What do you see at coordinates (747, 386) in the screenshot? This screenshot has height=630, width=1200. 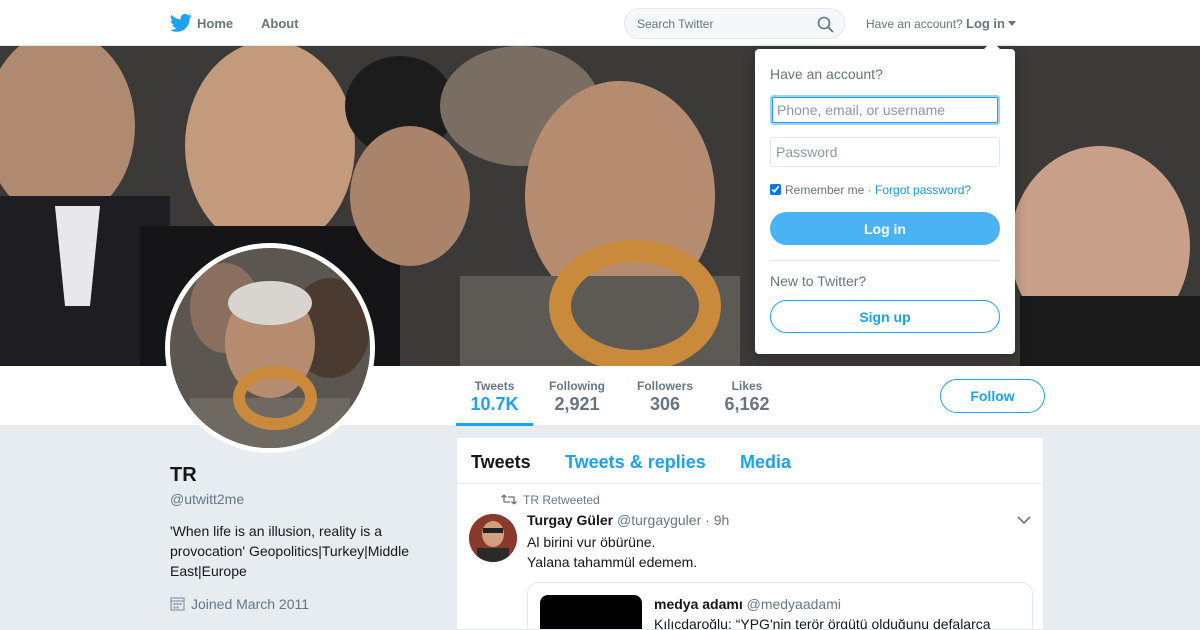 I see `stat-label: Likes` at bounding box center [747, 386].